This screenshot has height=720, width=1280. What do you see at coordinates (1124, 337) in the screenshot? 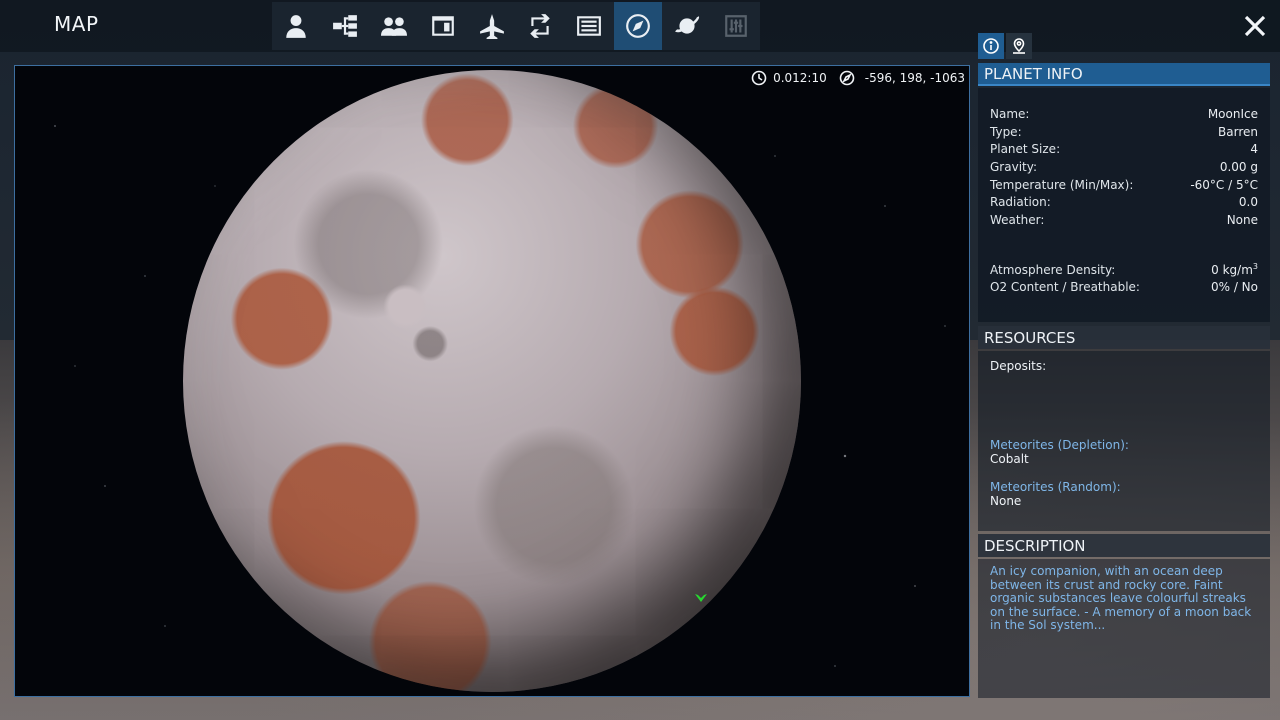
I see `resources-header: RESOURCES` at bounding box center [1124, 337].